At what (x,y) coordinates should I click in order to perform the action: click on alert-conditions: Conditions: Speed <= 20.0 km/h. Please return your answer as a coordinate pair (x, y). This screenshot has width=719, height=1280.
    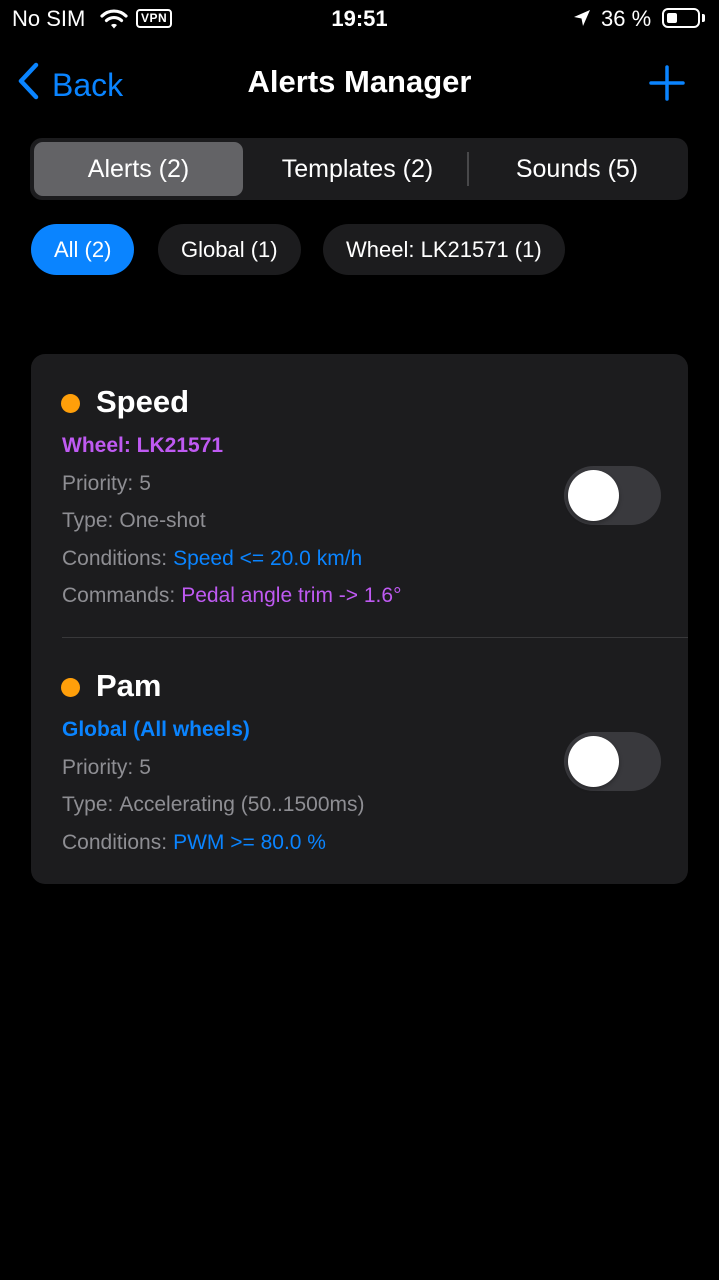
    Looking at the image, I should click on (212, 559).